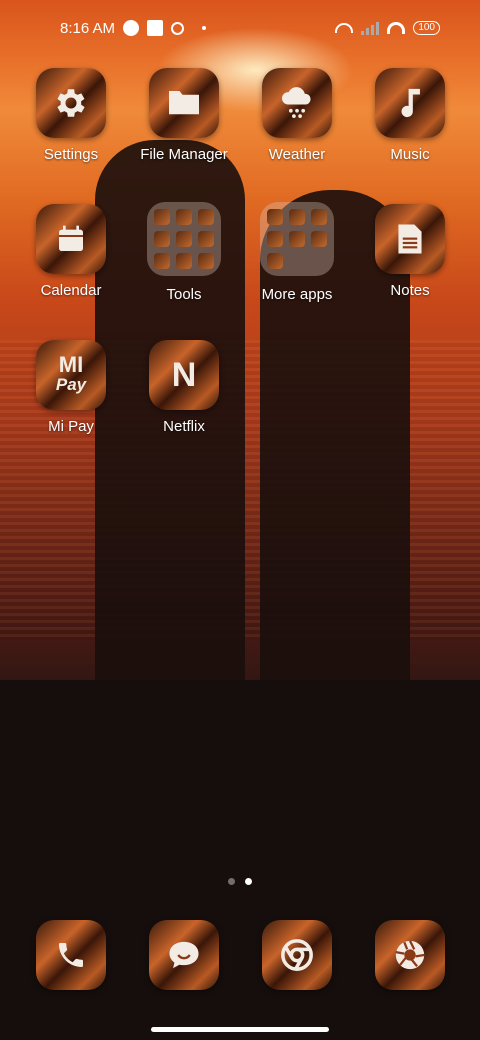  Describe the element at coordinates (410, 239) in the screenshot. I see `note-icon` at that location.